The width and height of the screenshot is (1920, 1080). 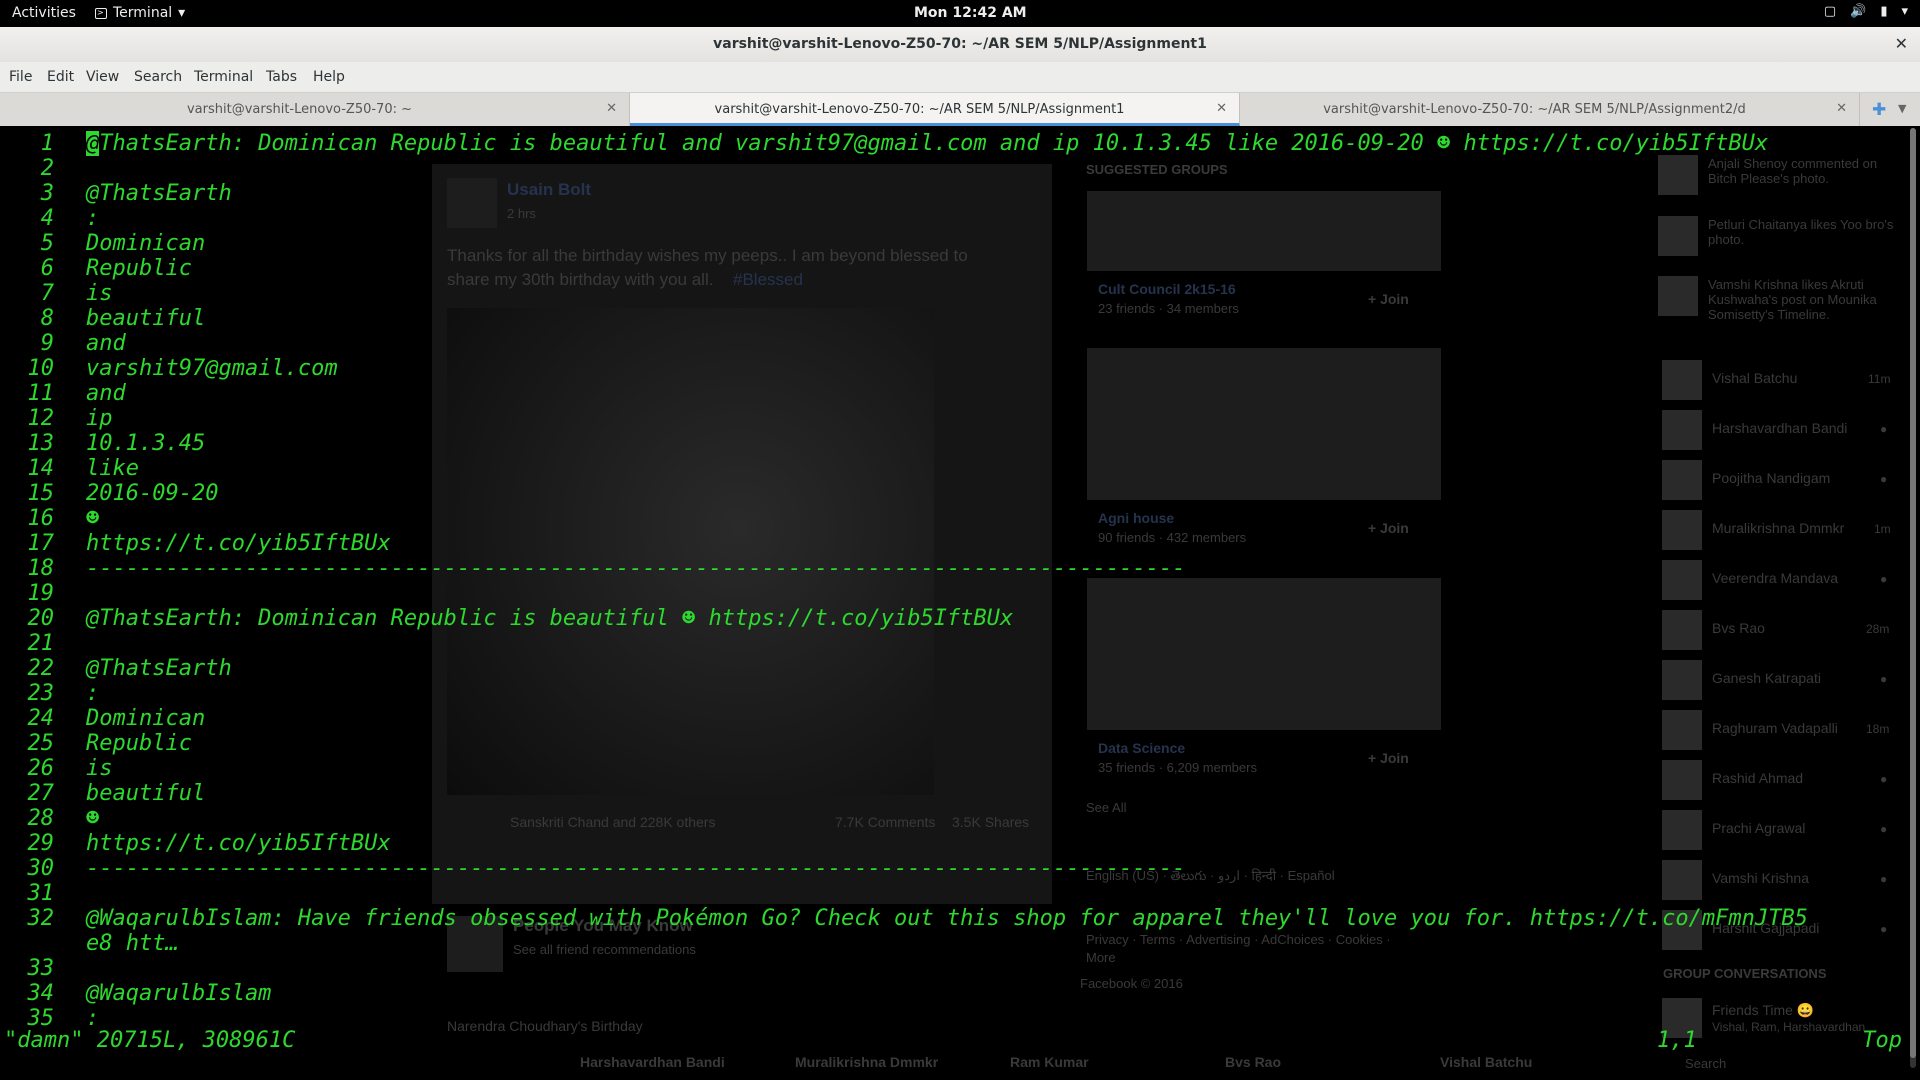 What do you see at coordinates (1882, 1040) in the screenshot?
I see `status-scroll: Top` at bounding box center [1882, 1040].